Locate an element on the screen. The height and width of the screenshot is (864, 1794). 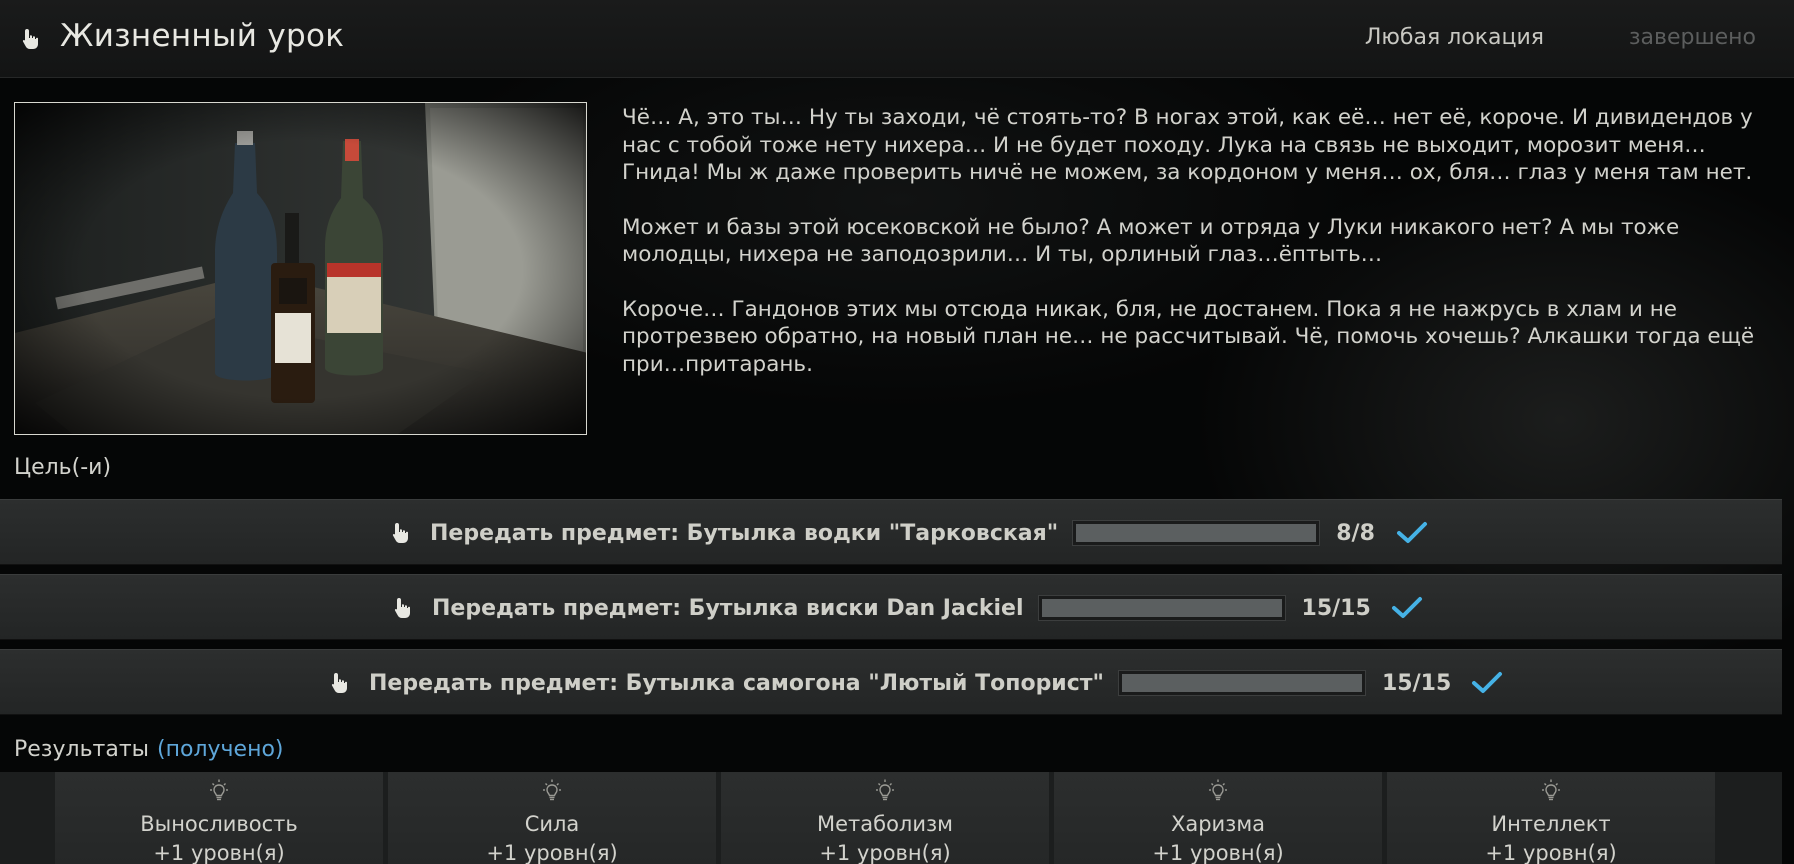
received-status: (получено) is located at coordinates (220, 749).